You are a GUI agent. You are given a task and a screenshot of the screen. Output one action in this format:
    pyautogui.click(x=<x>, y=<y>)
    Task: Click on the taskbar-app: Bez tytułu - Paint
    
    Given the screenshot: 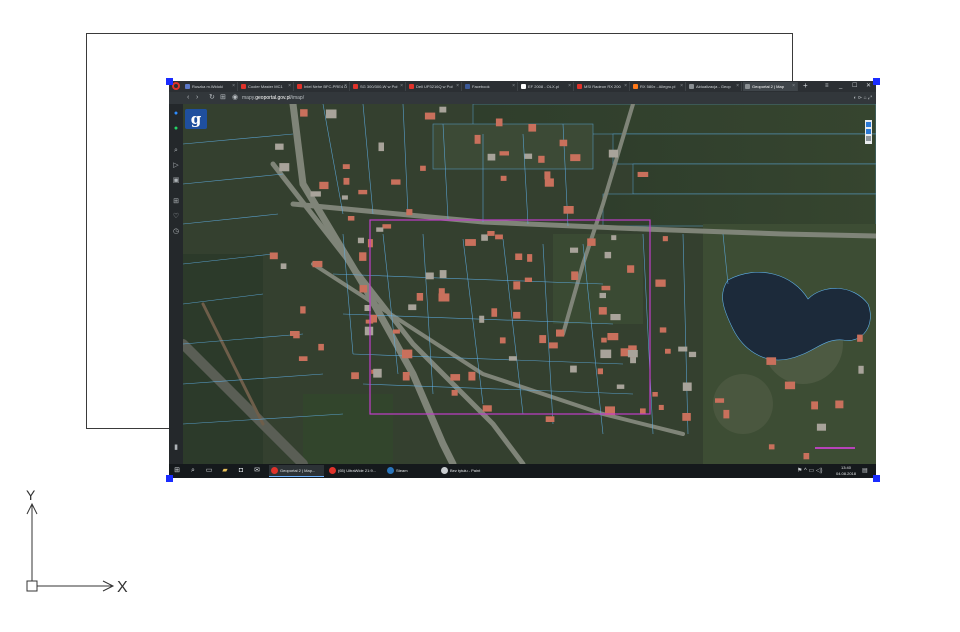 What is the action you would take?
    pyautogui.click(x=469, y=471)
    